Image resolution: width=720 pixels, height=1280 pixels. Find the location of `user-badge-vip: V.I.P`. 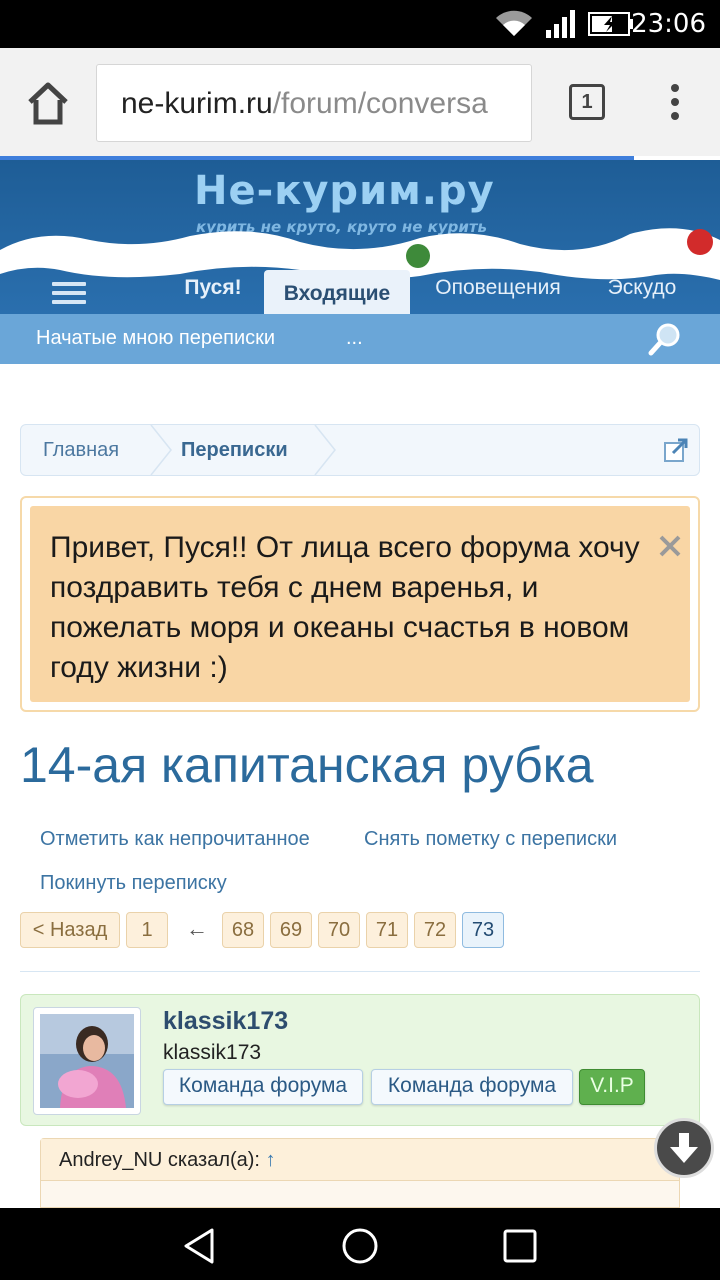

user-badge-vip: V.I.P is located at coordinates (612, 1087).